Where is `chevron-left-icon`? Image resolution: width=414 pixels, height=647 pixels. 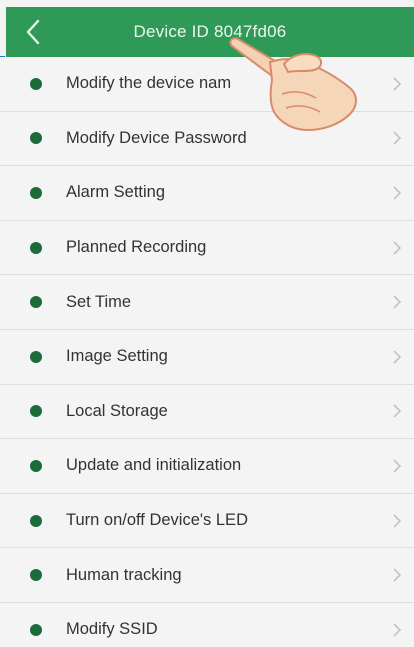 chevron-left-icon is located at coordinates (33, 32).